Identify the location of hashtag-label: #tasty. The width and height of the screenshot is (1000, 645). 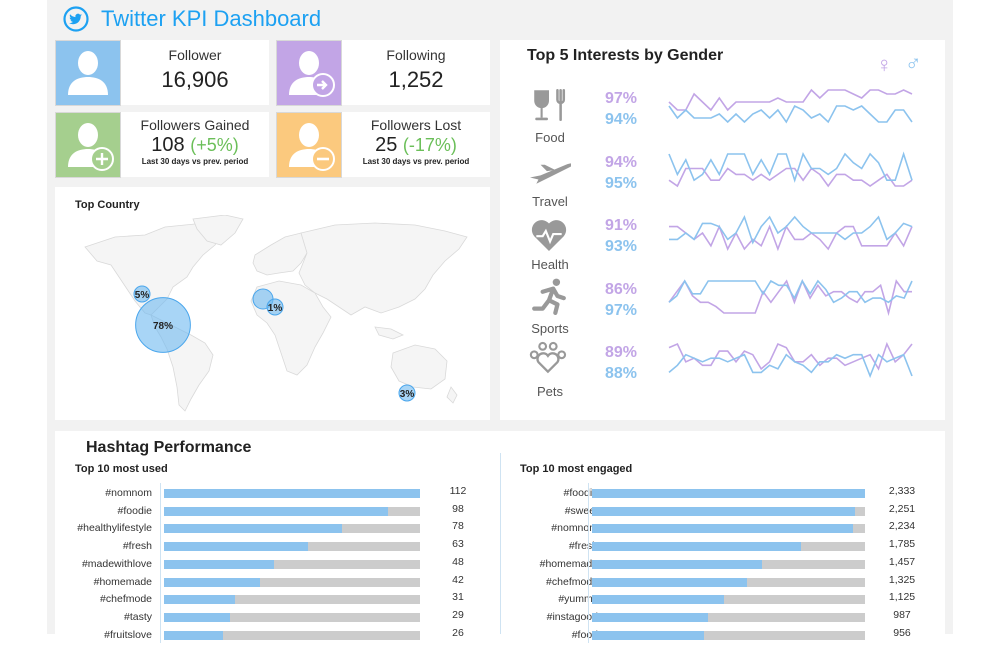
(137, 616).